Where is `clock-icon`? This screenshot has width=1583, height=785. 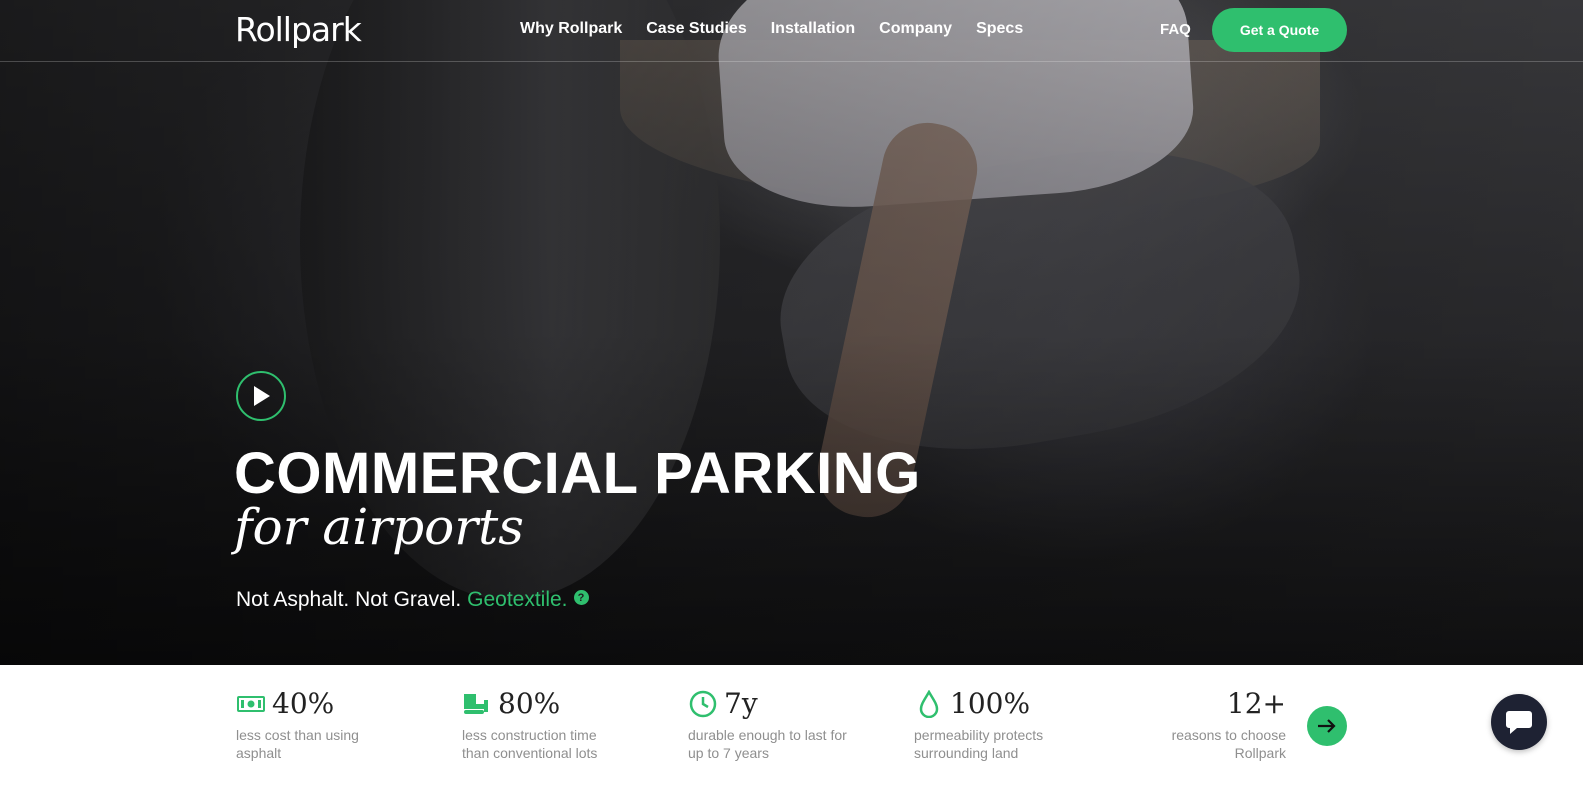 clock-icon is located at coordinates (703, 704).